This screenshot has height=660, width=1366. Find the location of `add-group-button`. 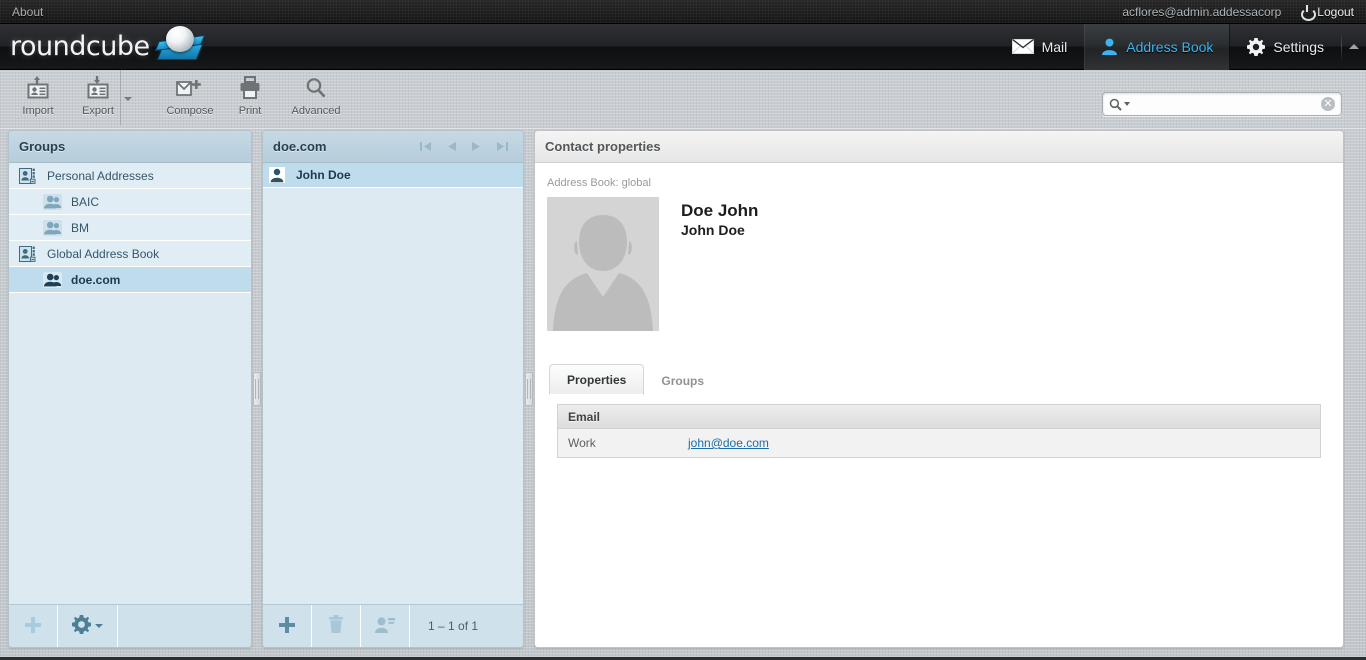

add-group-button is located at coordinates (33, 626).